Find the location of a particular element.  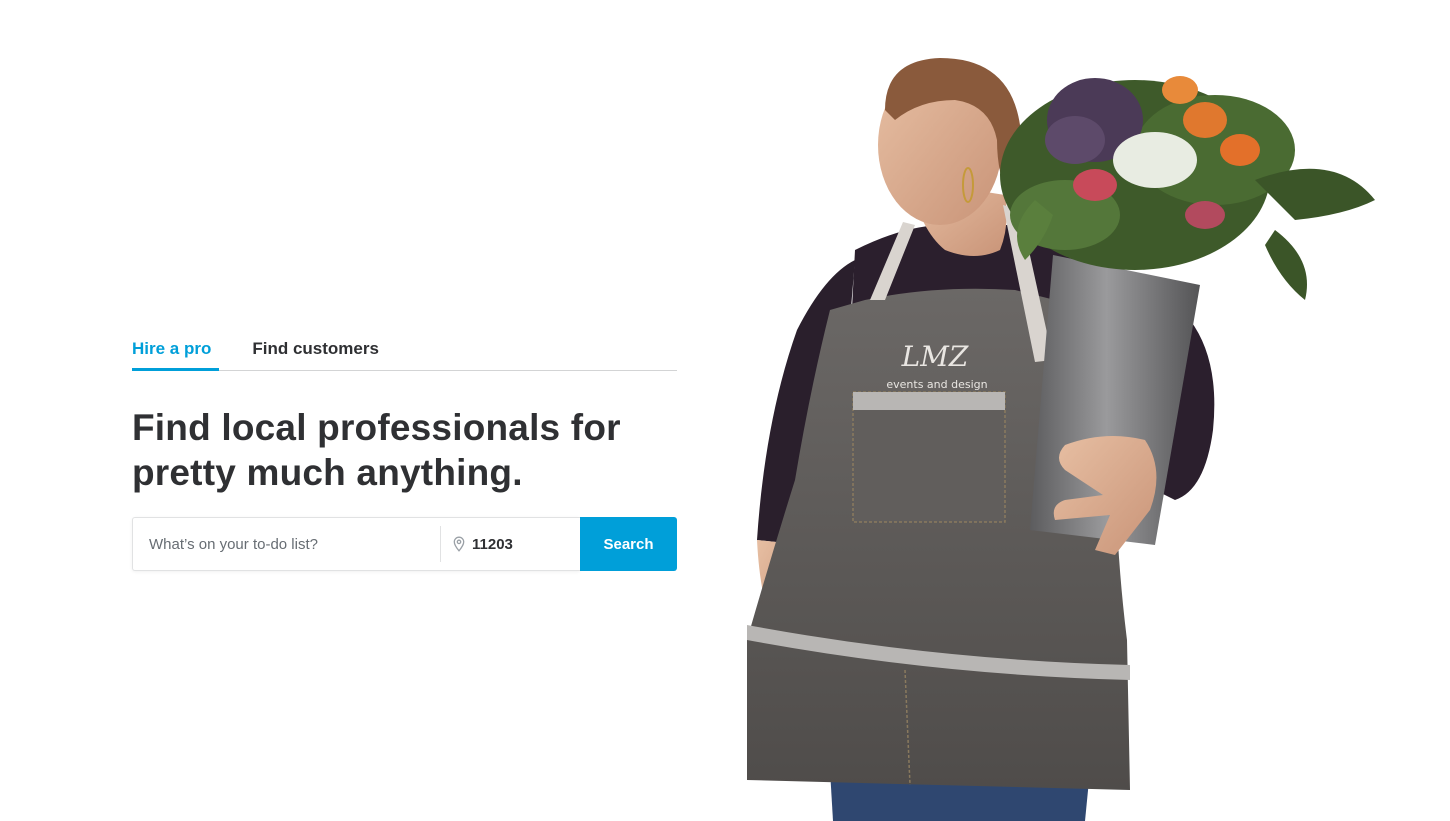

tab-hire-a-pro: Hire a pro is located at coordinates (176, 350).